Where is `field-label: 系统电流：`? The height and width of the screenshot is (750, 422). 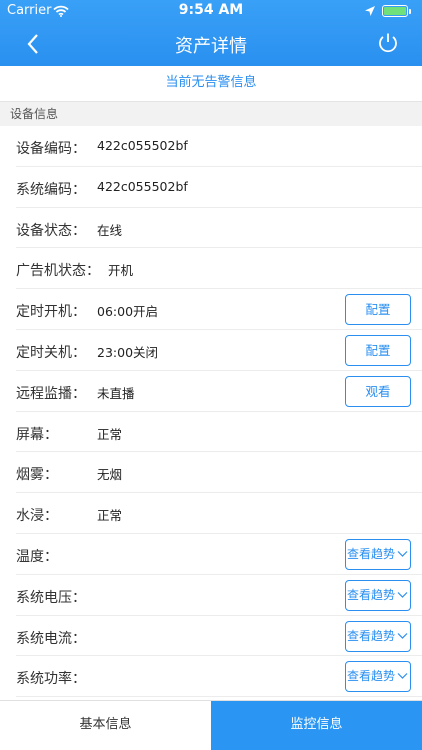 field-label: 系统电流： is located at coordinates (51, 638).